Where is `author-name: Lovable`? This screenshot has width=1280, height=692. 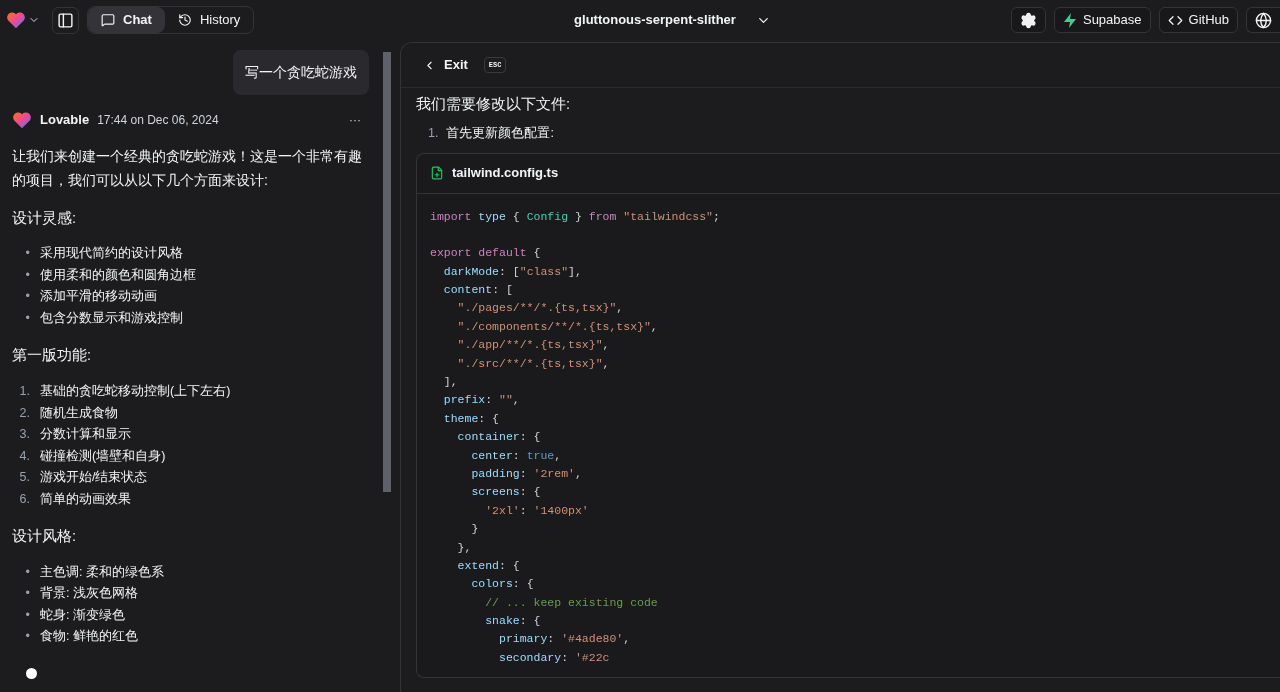 author-name: Lovable is located at coordinates (65, 120).